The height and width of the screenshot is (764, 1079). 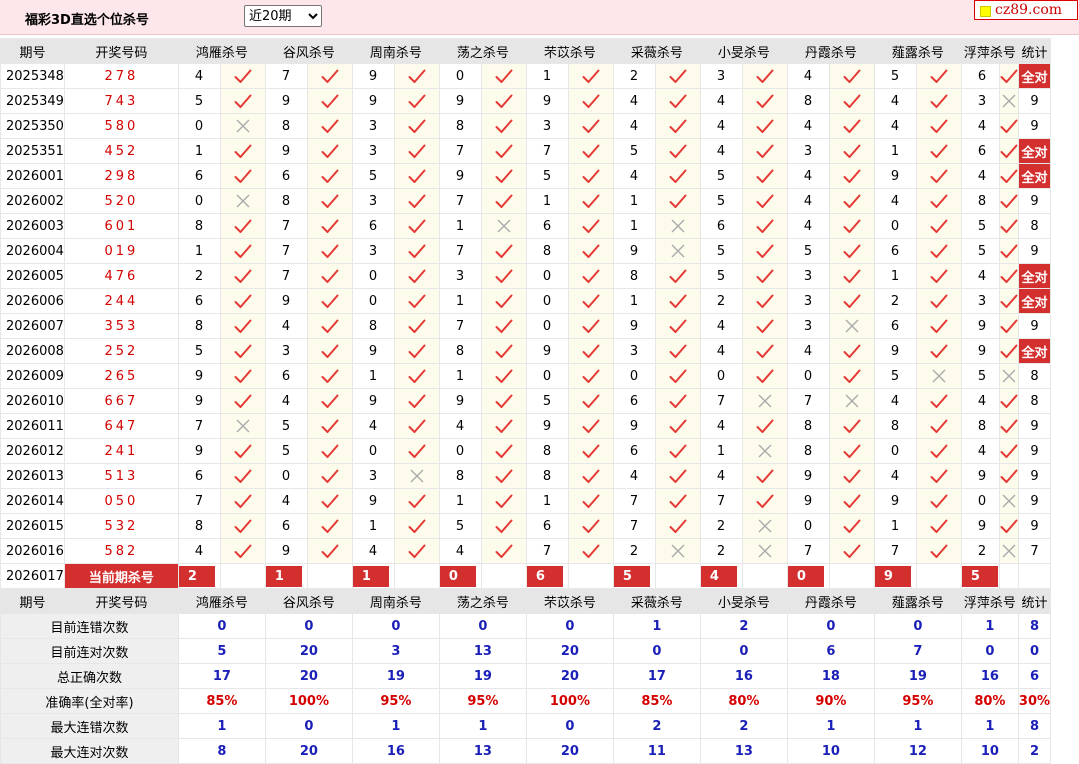 What do you see at coordinates (221, 601) in the screenshot?
I see `column-header-expert: 鸿雁杀号` at bounding box center [221, 601].